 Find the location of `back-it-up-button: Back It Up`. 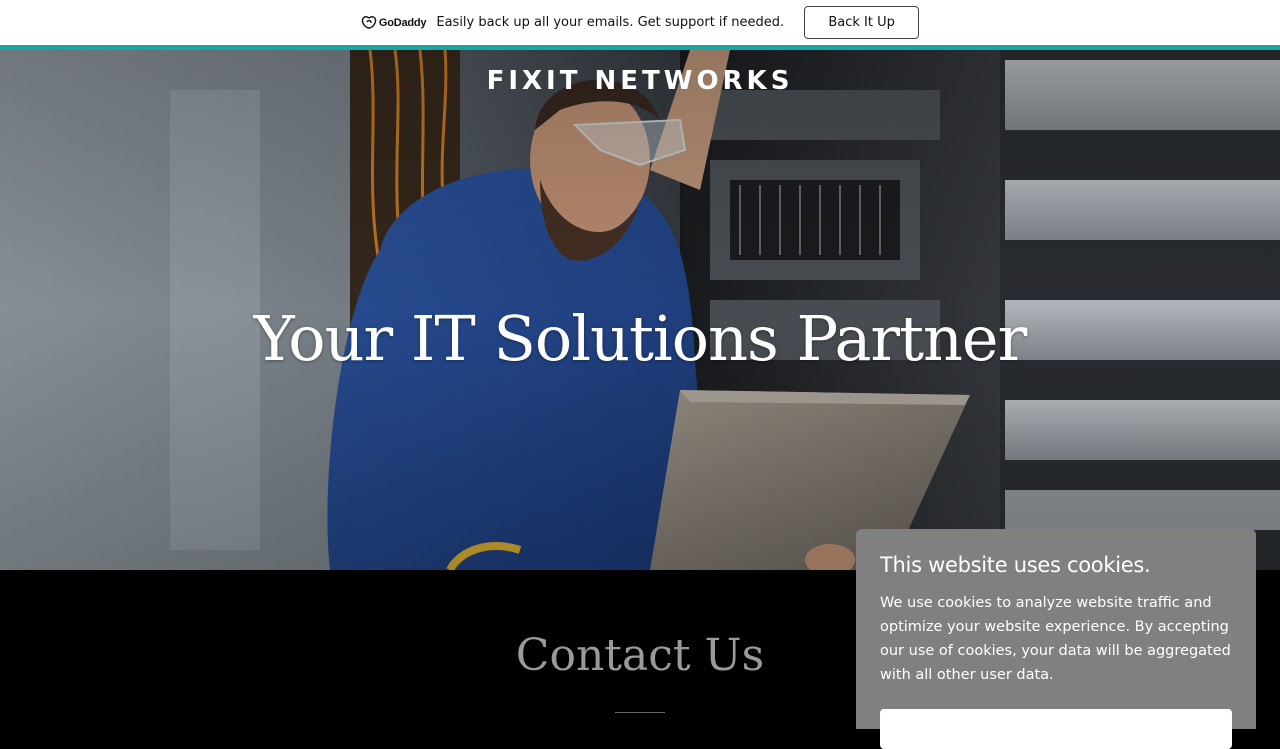

back-it-up-button: Back It Up is located at coordinates (862, 22).